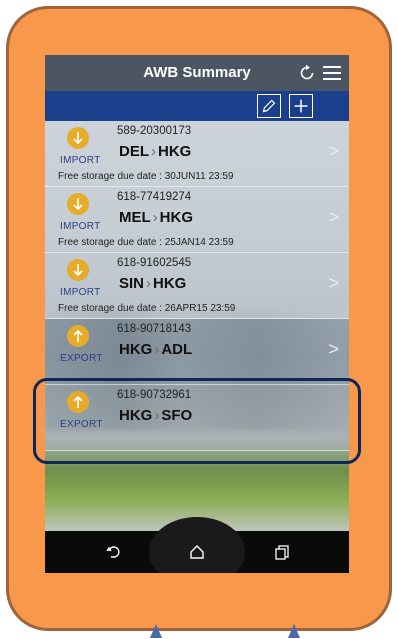 The image size is (398, 639). Describe the element at coordinates (154, 263) in the screenshot. I see `awb-number: 618-91602545` at that location.